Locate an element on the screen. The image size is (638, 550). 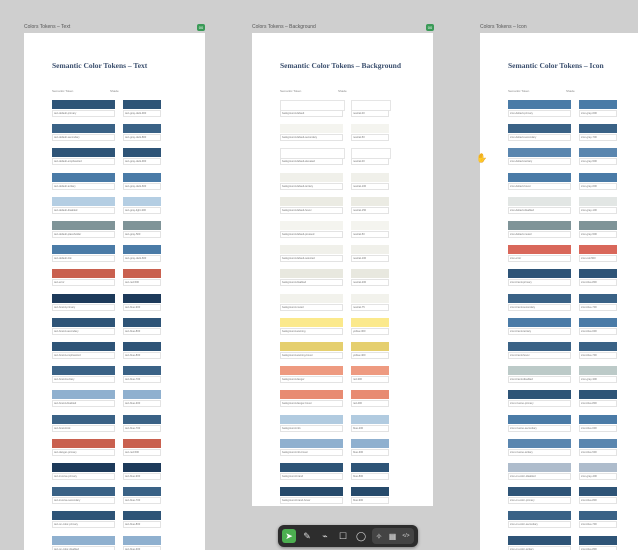
token-row: text-inverse-secondary text-blue-700 is located at coordinates (109, 497).